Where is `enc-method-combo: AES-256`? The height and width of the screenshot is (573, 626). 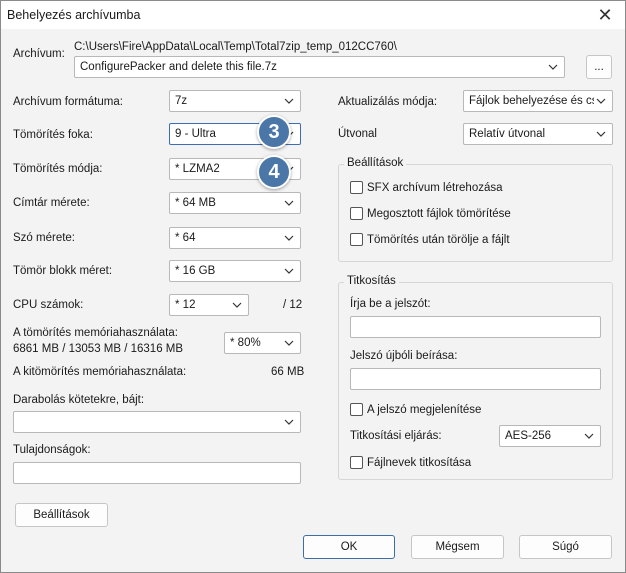 enc-method-combo: AES-256 is located at coordinates (550, 436).